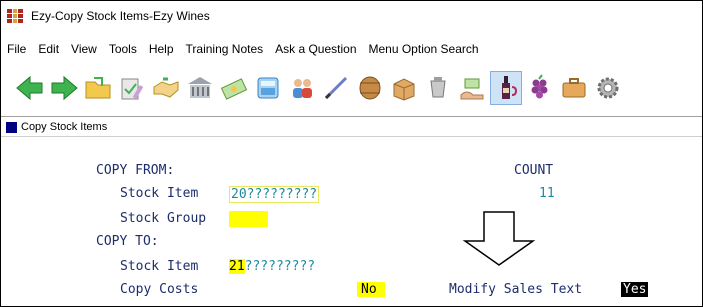  I want to click on menu-help: Help, so click(161, 49).